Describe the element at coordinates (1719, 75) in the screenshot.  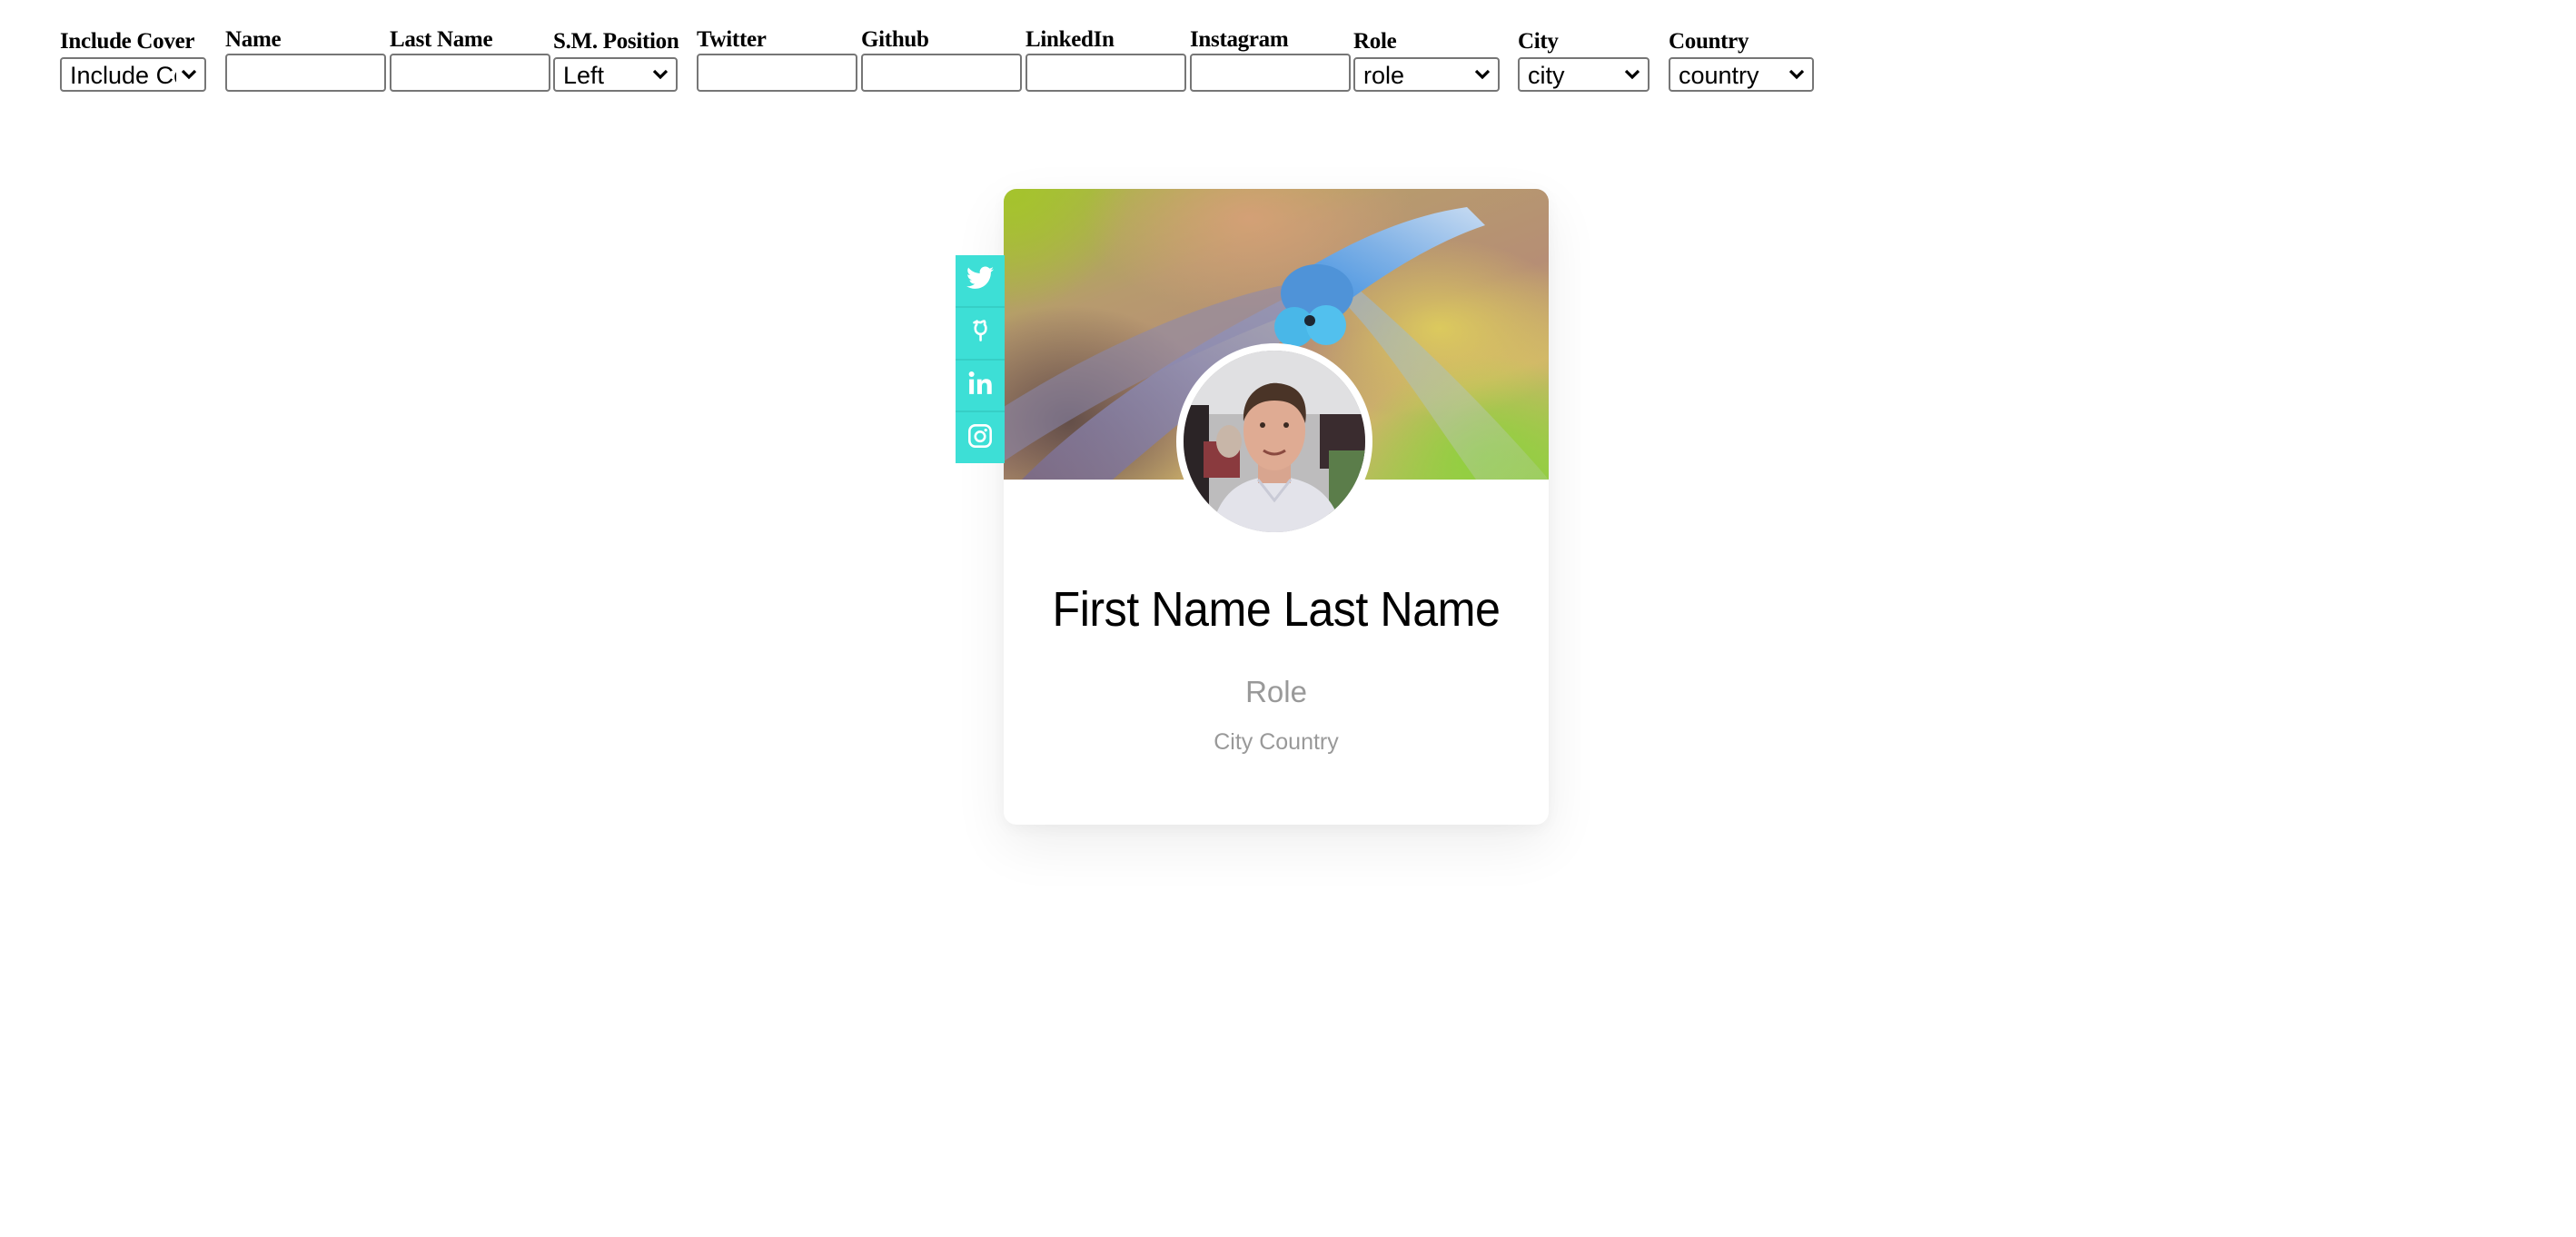
I see `country-value: country` at that location.